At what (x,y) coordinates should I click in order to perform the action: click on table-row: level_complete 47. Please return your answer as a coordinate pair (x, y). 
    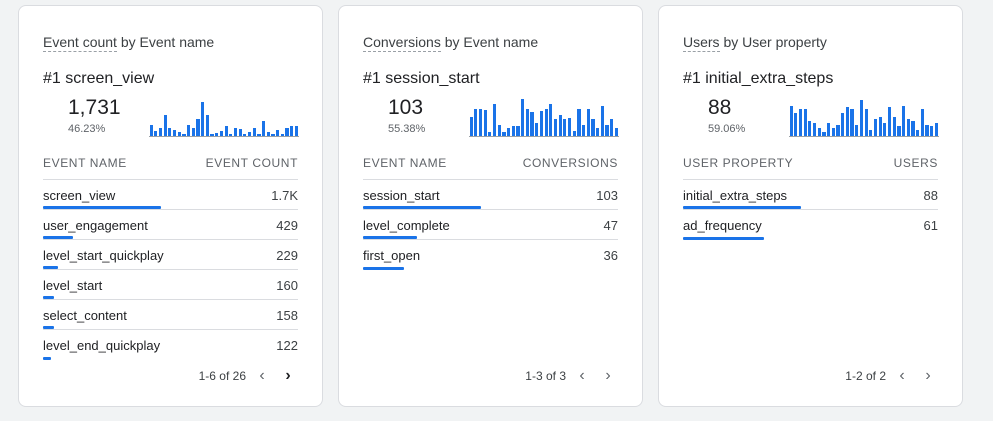
    Looking at the image, I should click on (490, 225).